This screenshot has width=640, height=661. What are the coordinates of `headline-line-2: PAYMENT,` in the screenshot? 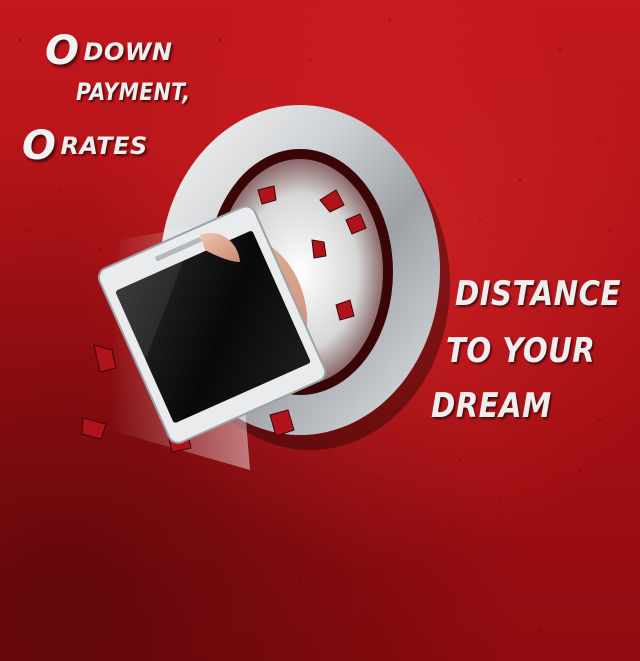 It's located at (133, 92).